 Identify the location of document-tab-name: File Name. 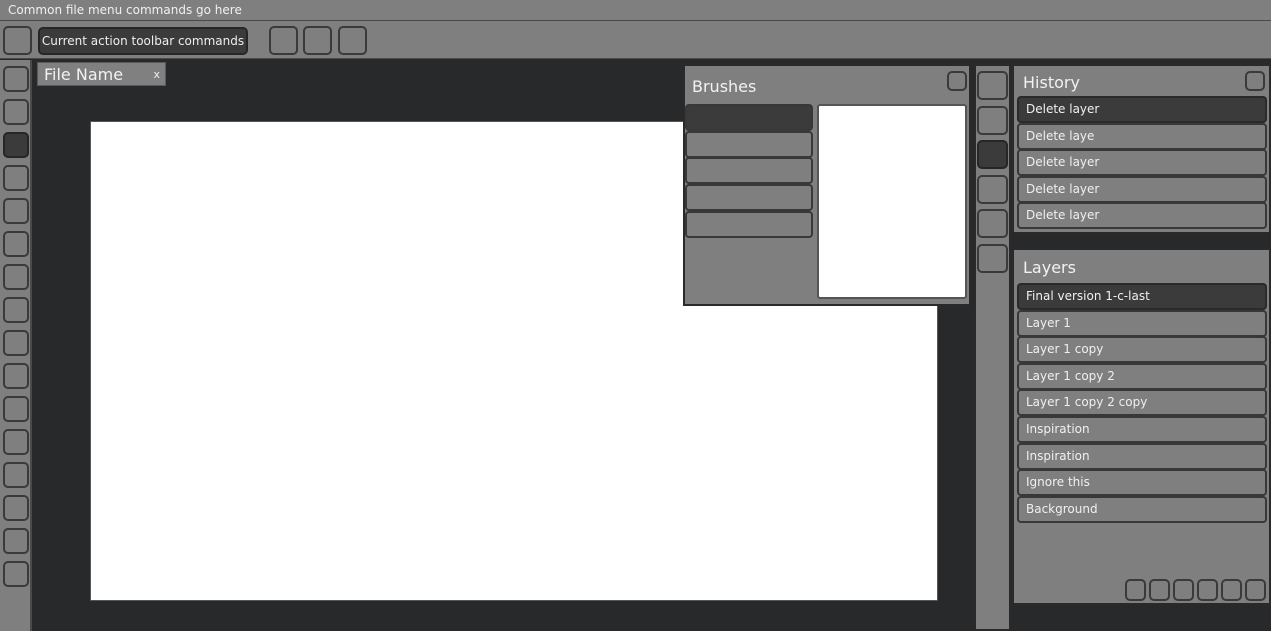
(84, 74).